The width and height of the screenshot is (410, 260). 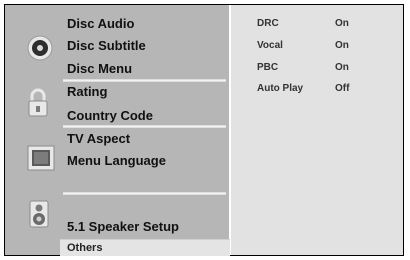 I want to click on tab-others-label: Others, so click(x=85, y=248).